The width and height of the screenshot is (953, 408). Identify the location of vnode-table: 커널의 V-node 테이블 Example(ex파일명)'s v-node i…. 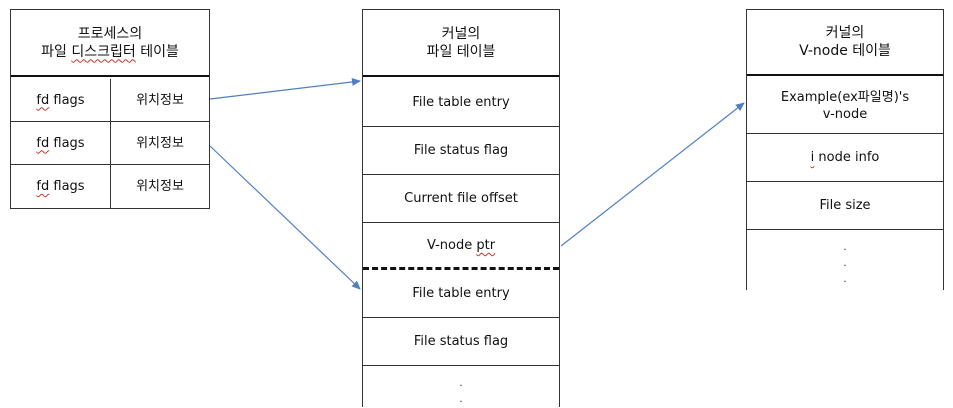
(845, 149).